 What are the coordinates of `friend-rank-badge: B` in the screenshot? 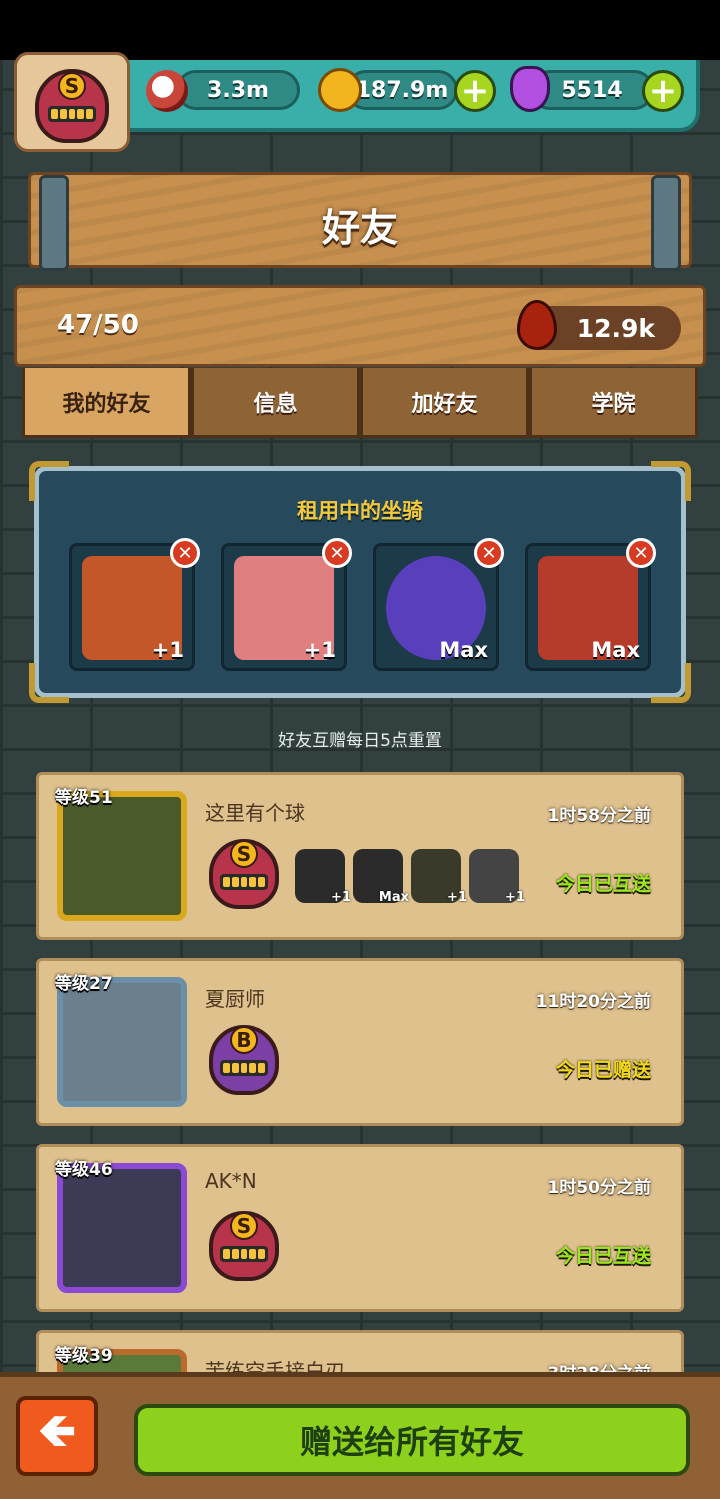 It's located at (244, 1060).